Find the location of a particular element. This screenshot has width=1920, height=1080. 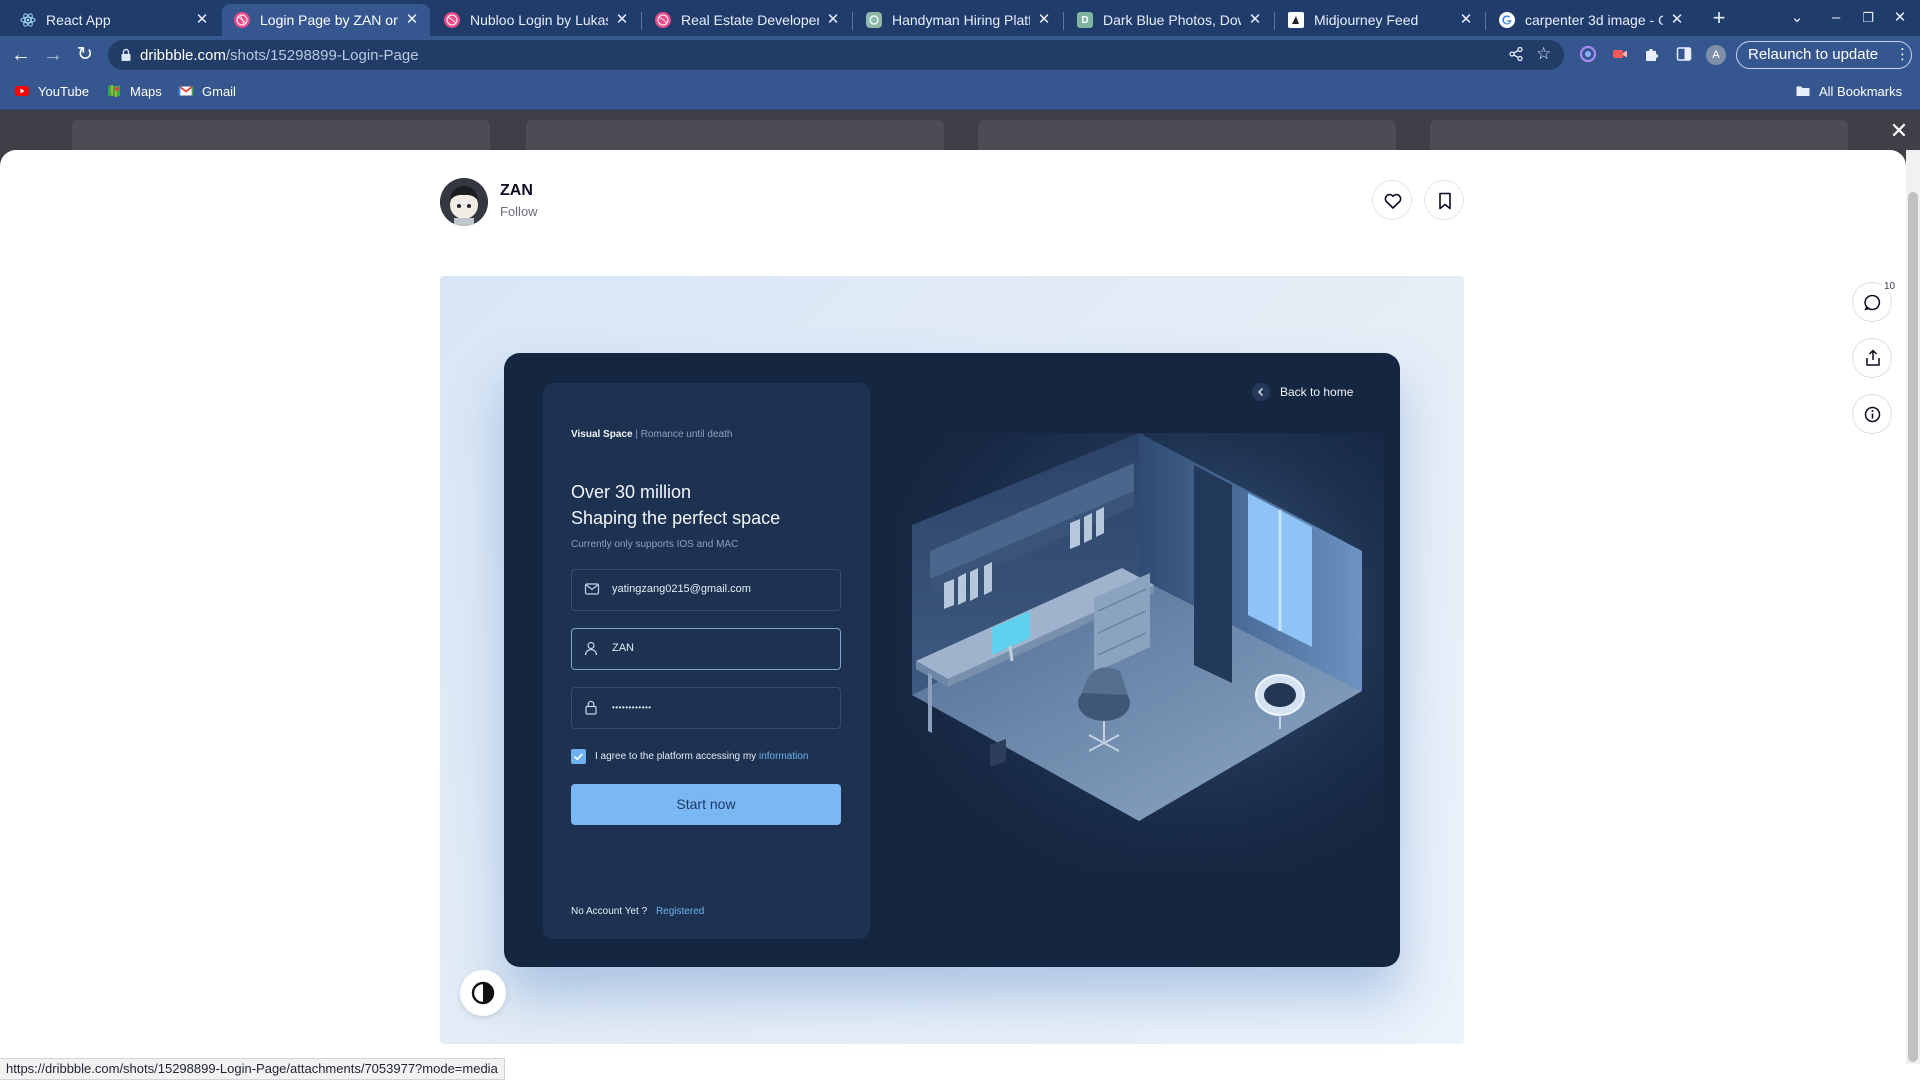

user-icon is located at coordinates (593, 650).